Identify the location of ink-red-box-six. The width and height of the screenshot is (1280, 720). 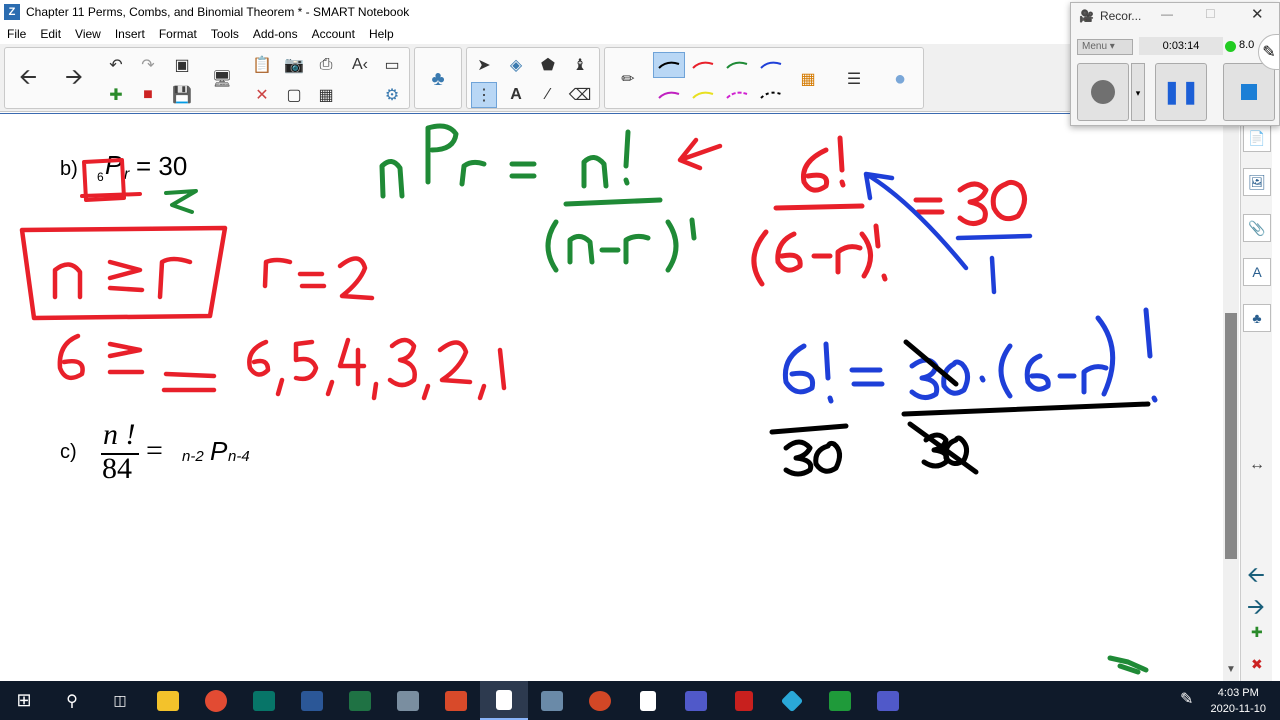
(111, 180).